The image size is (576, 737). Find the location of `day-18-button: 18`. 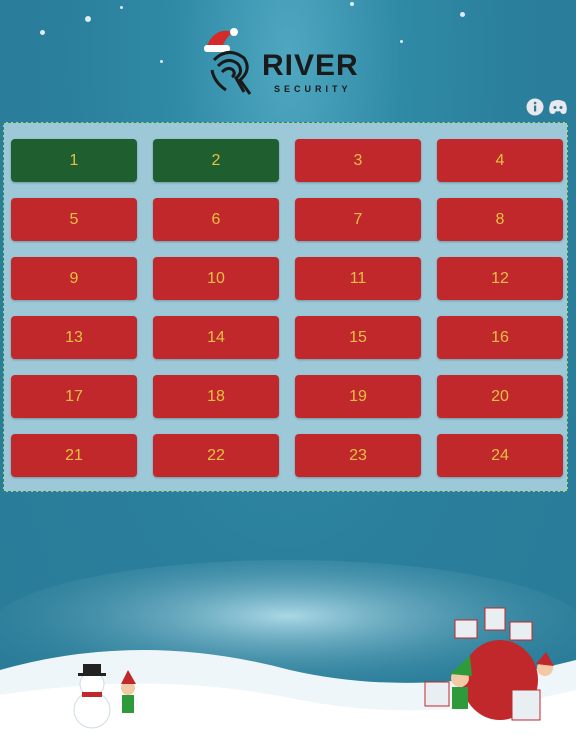

day-18-button: 18 is located at coordinates (216, 396).